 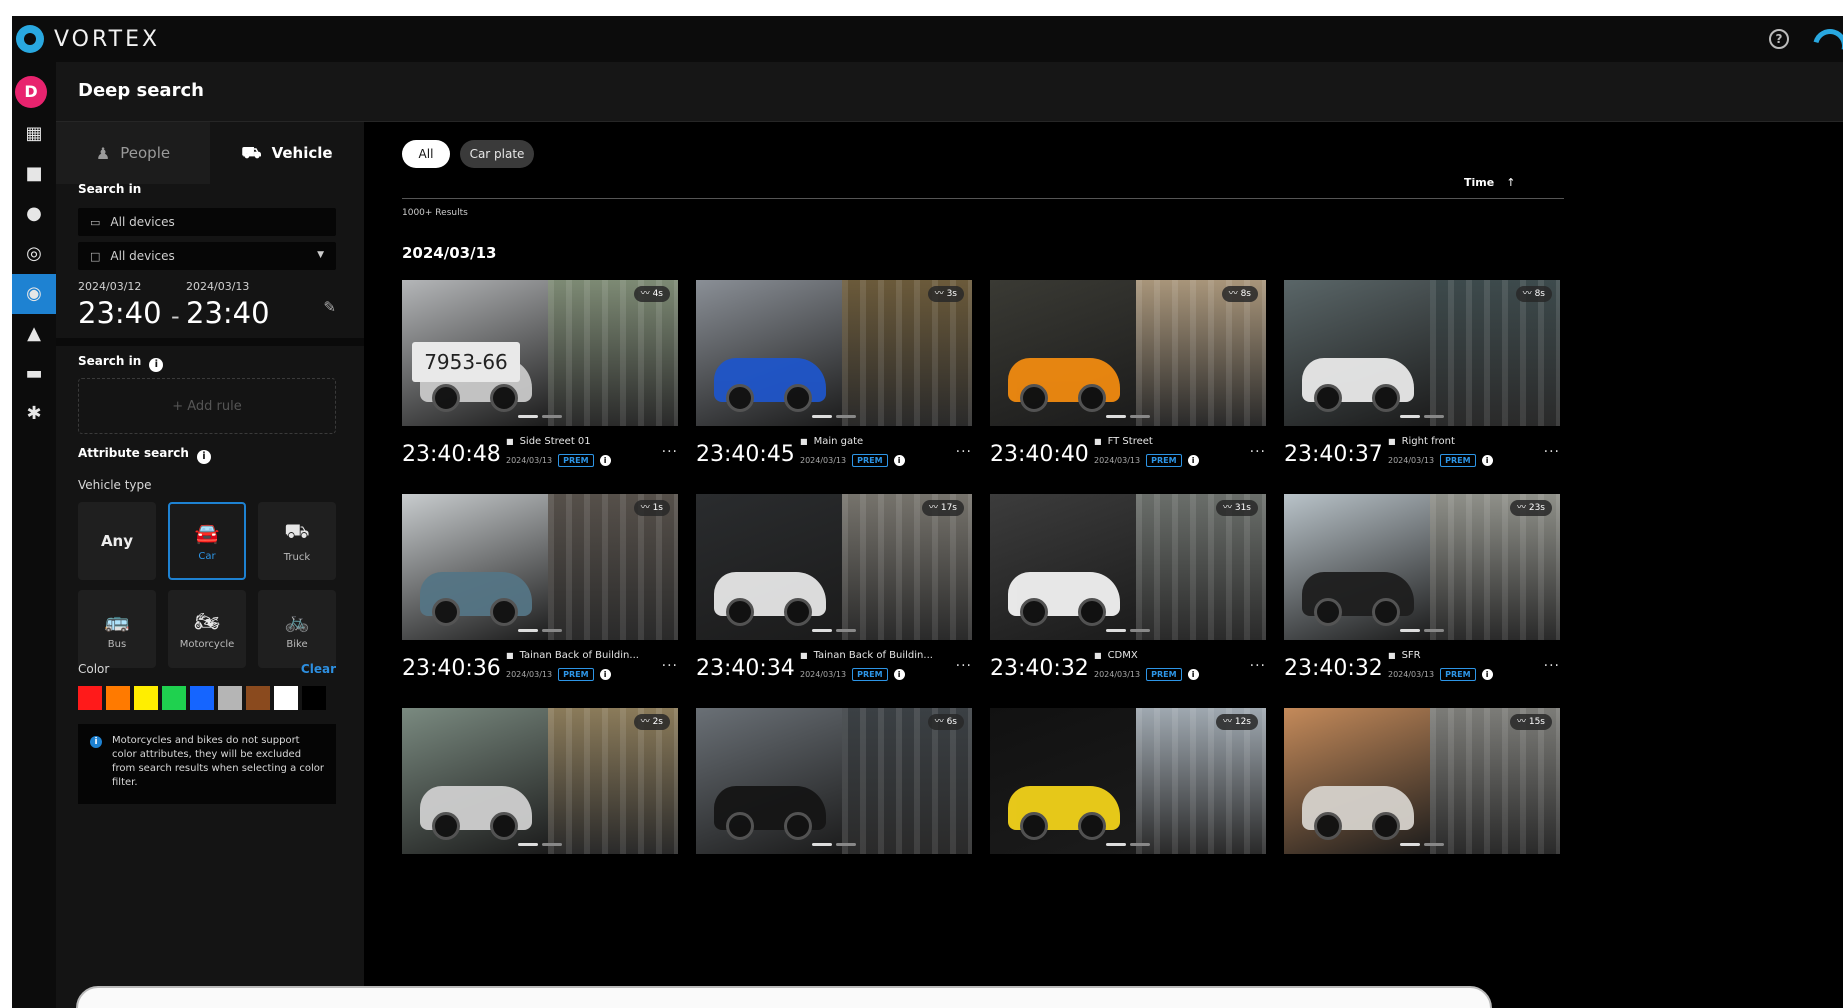 I want to click on rail-item-settings: ✱, so click(x=34, y=414).